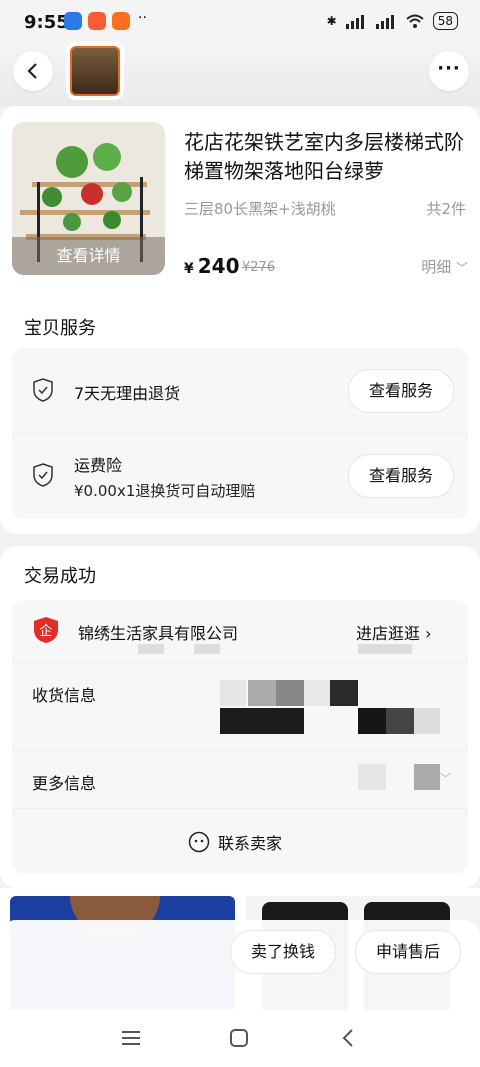 The width and height of the screenshot is (480, 1067). I want to click on deal-status-title: 交易成功, so click(60, 576).